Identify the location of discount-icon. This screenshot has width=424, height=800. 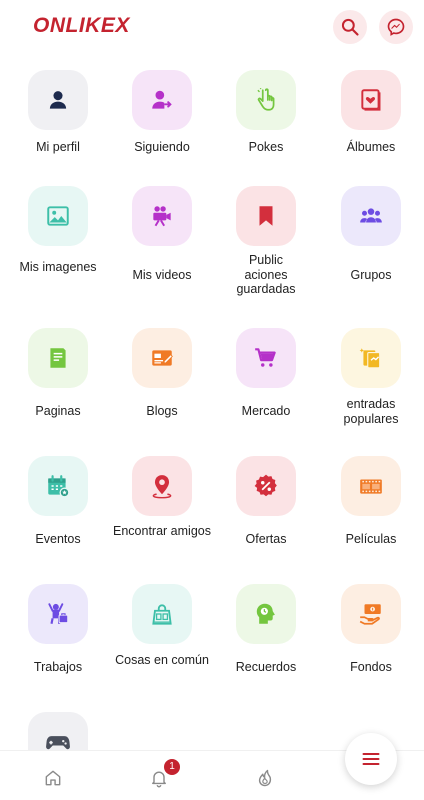
(265, 485).